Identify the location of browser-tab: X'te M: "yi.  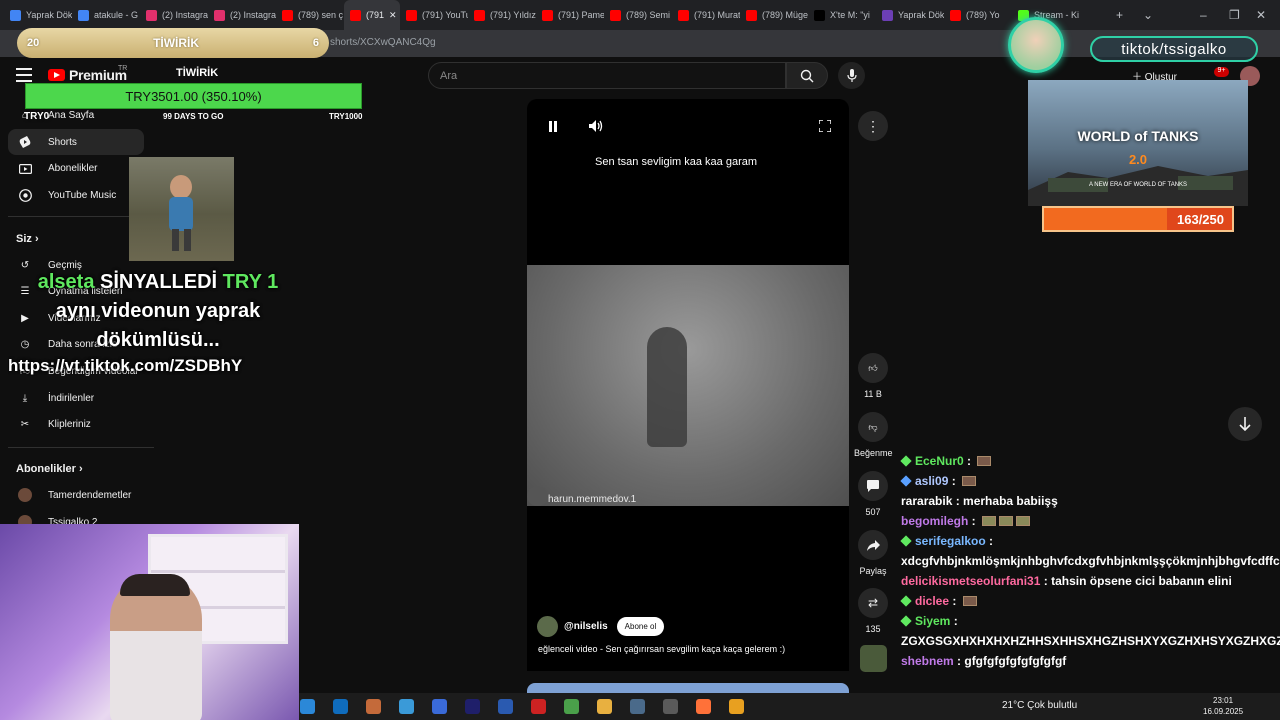
(842, 15).